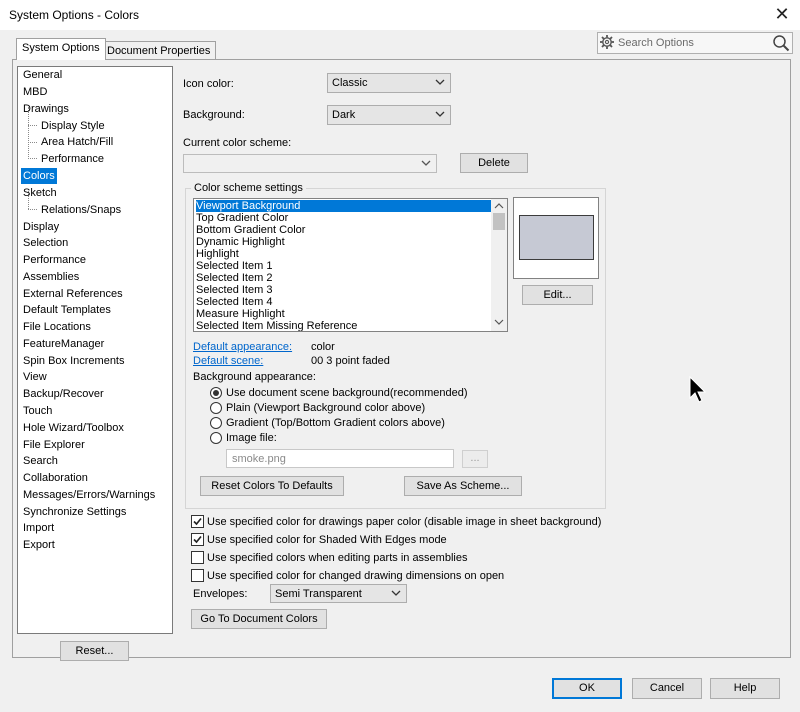  I want to click on tree-item-view: View, so click(35, 377).